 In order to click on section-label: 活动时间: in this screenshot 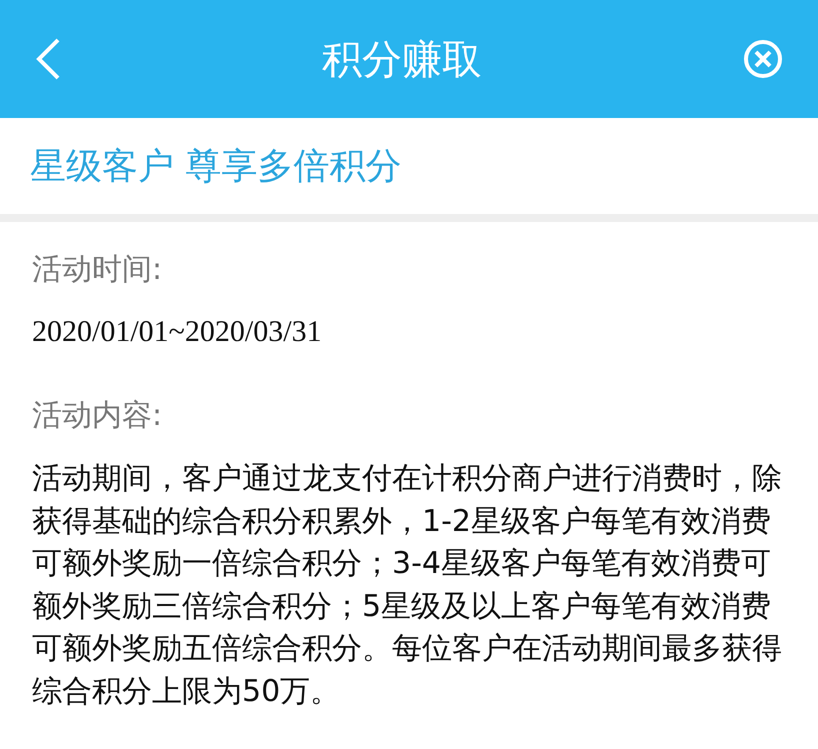, I will do `click(98, 270)`.